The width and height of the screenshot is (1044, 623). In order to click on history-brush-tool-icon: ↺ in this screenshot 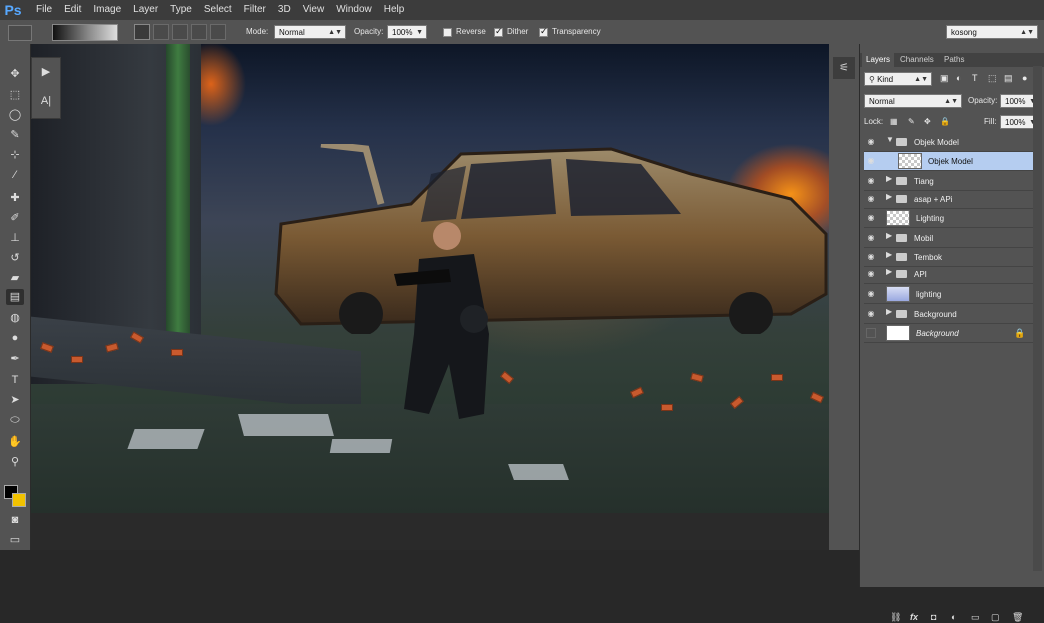, I will do `click(15, 258)`.